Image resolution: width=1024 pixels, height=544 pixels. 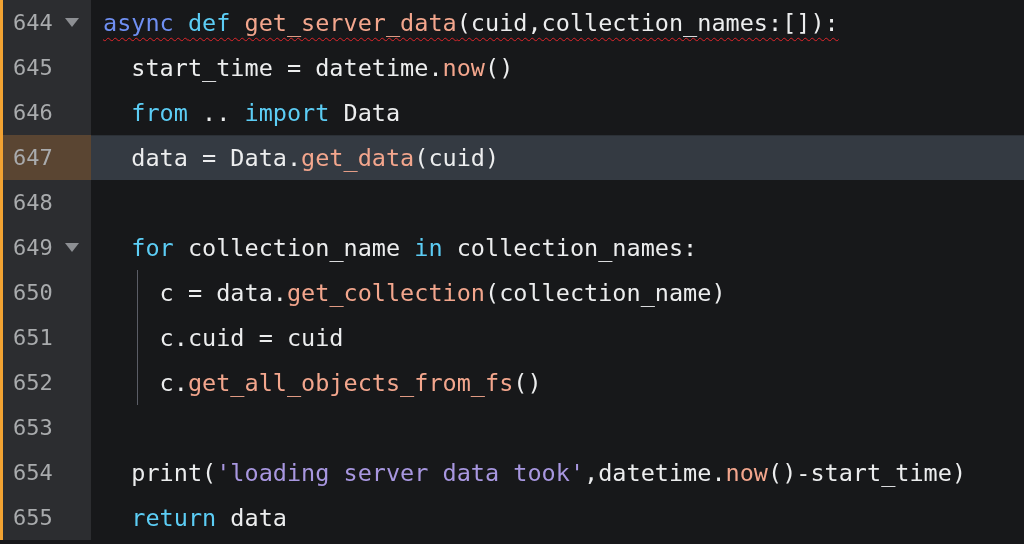 What do you see at coordinates (350, 382) in the screenshot?
I see `code-line: c.get_all_objects_from_fs()` at bounding box center [350, 382].